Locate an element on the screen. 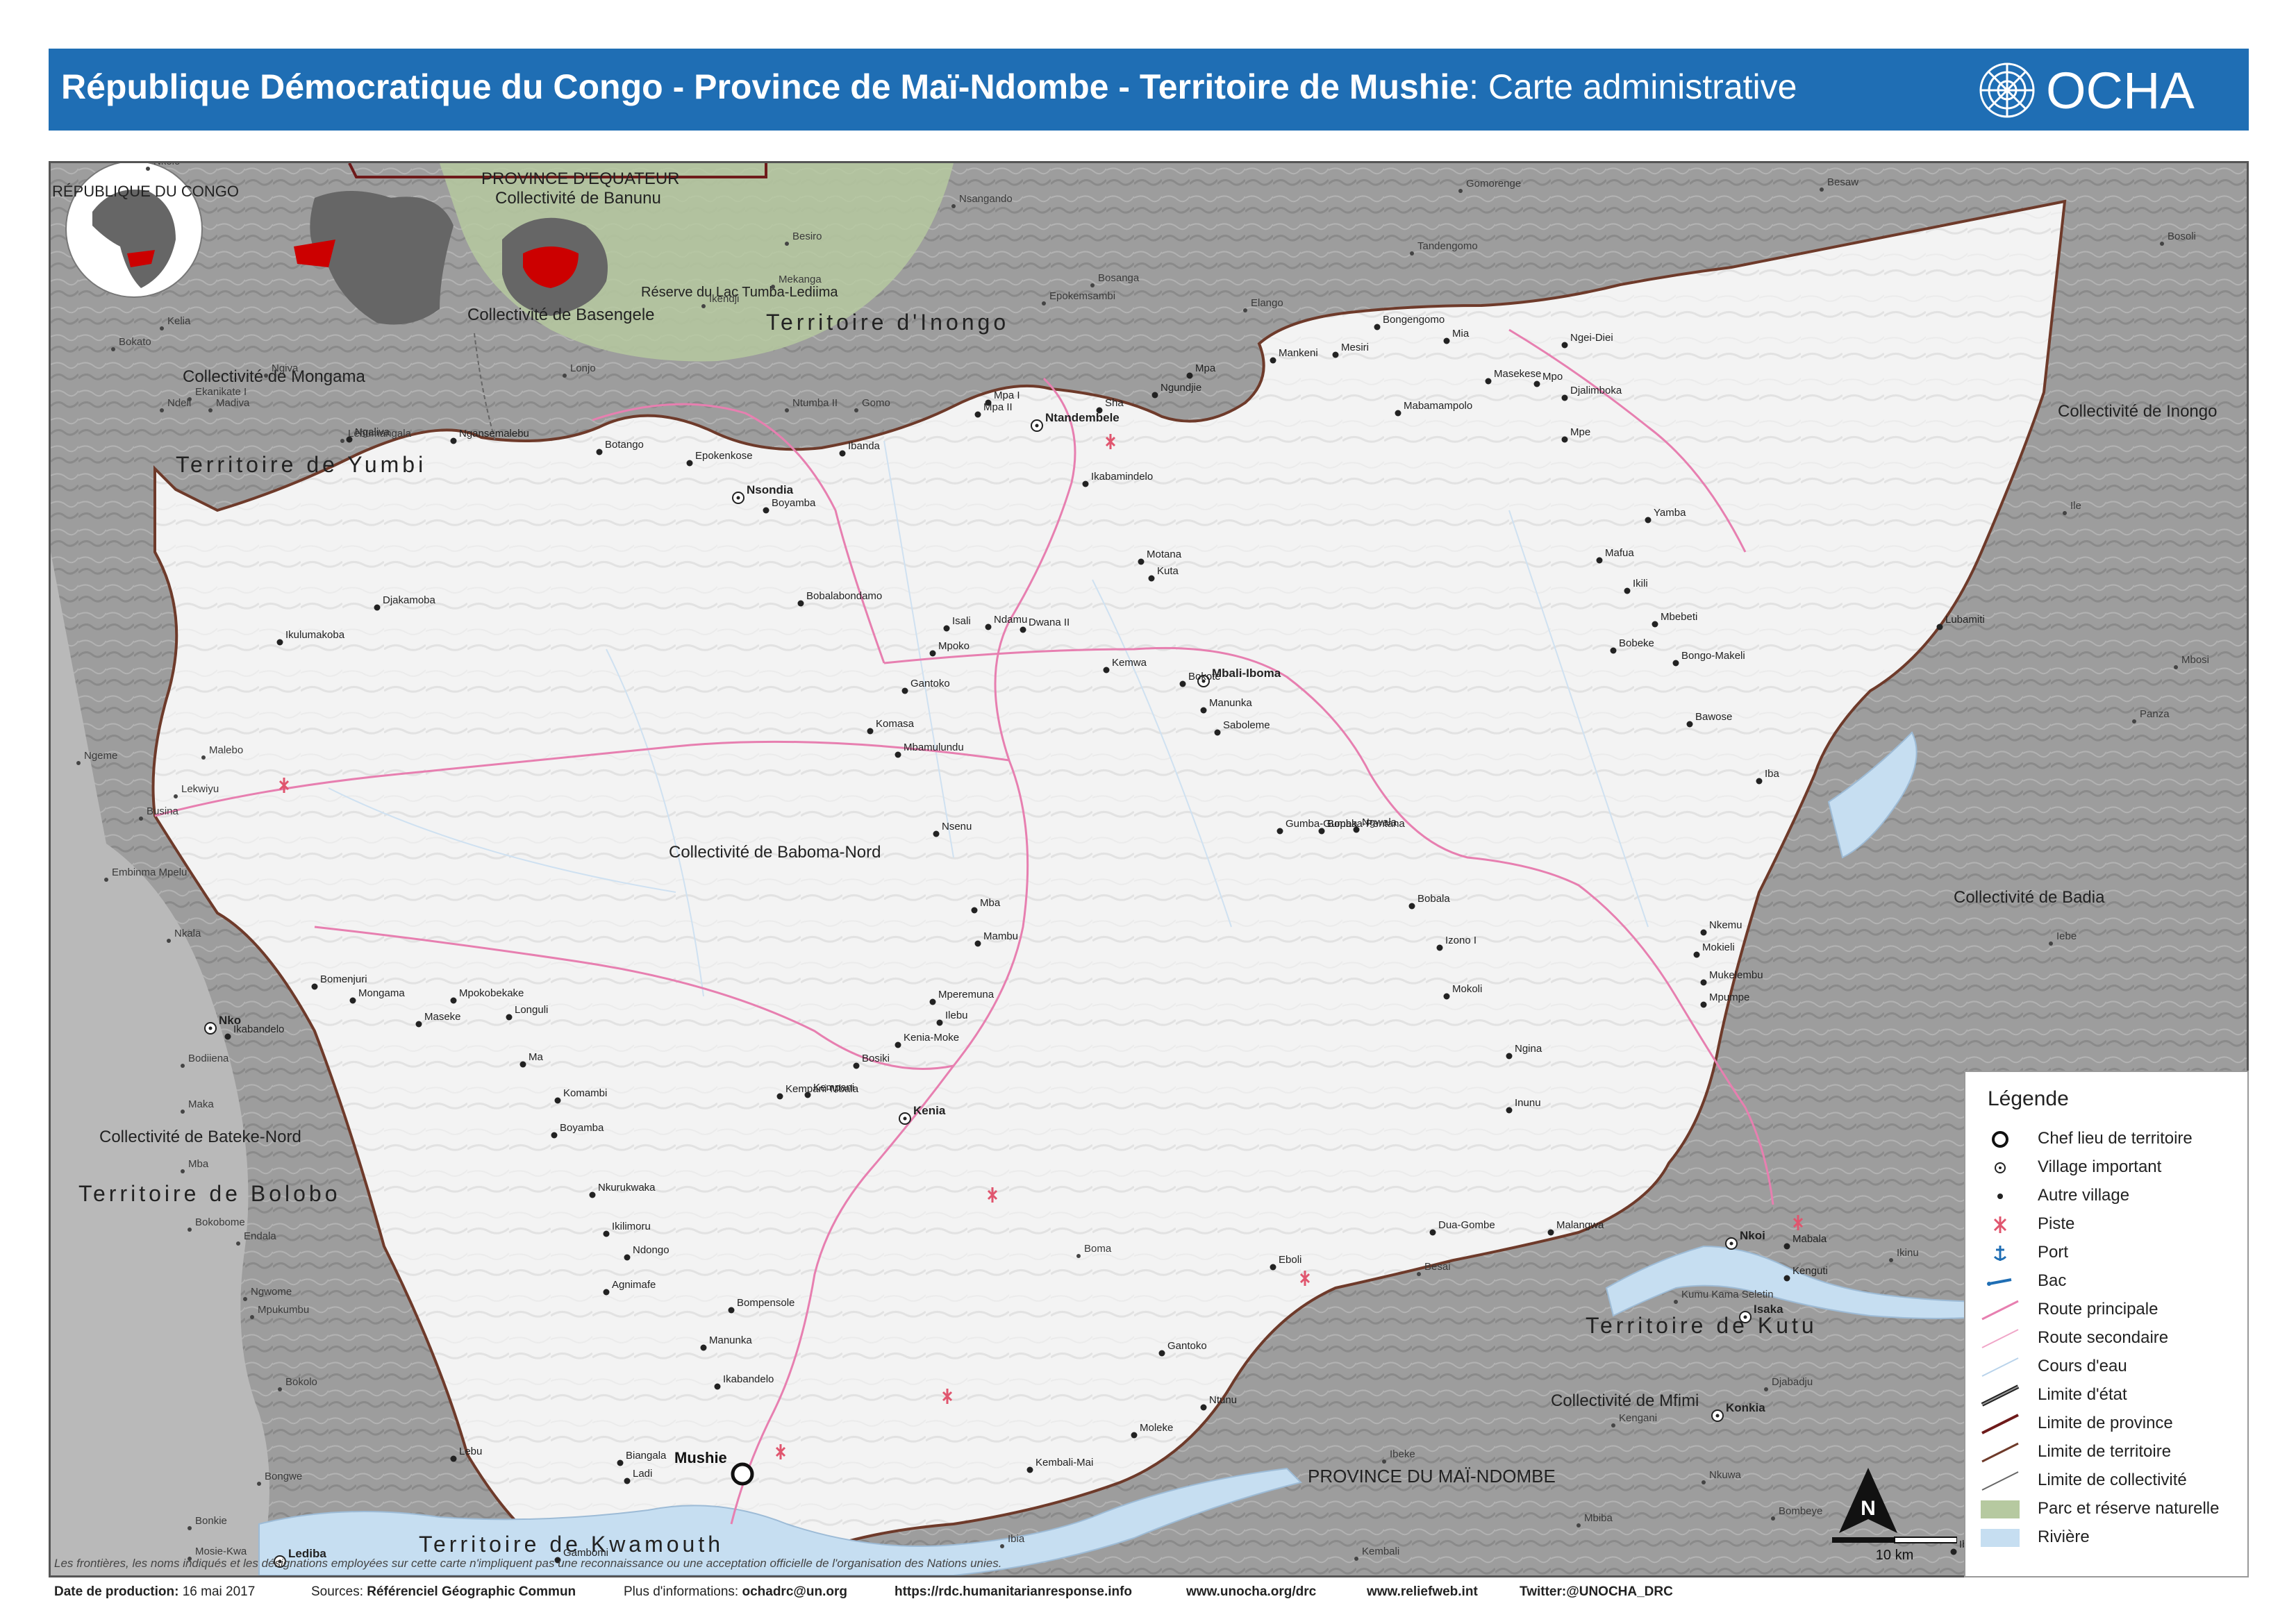 This screenshot has height=1624, width=2296. village-label: Kemwa is located at coordinates (1130, 663).